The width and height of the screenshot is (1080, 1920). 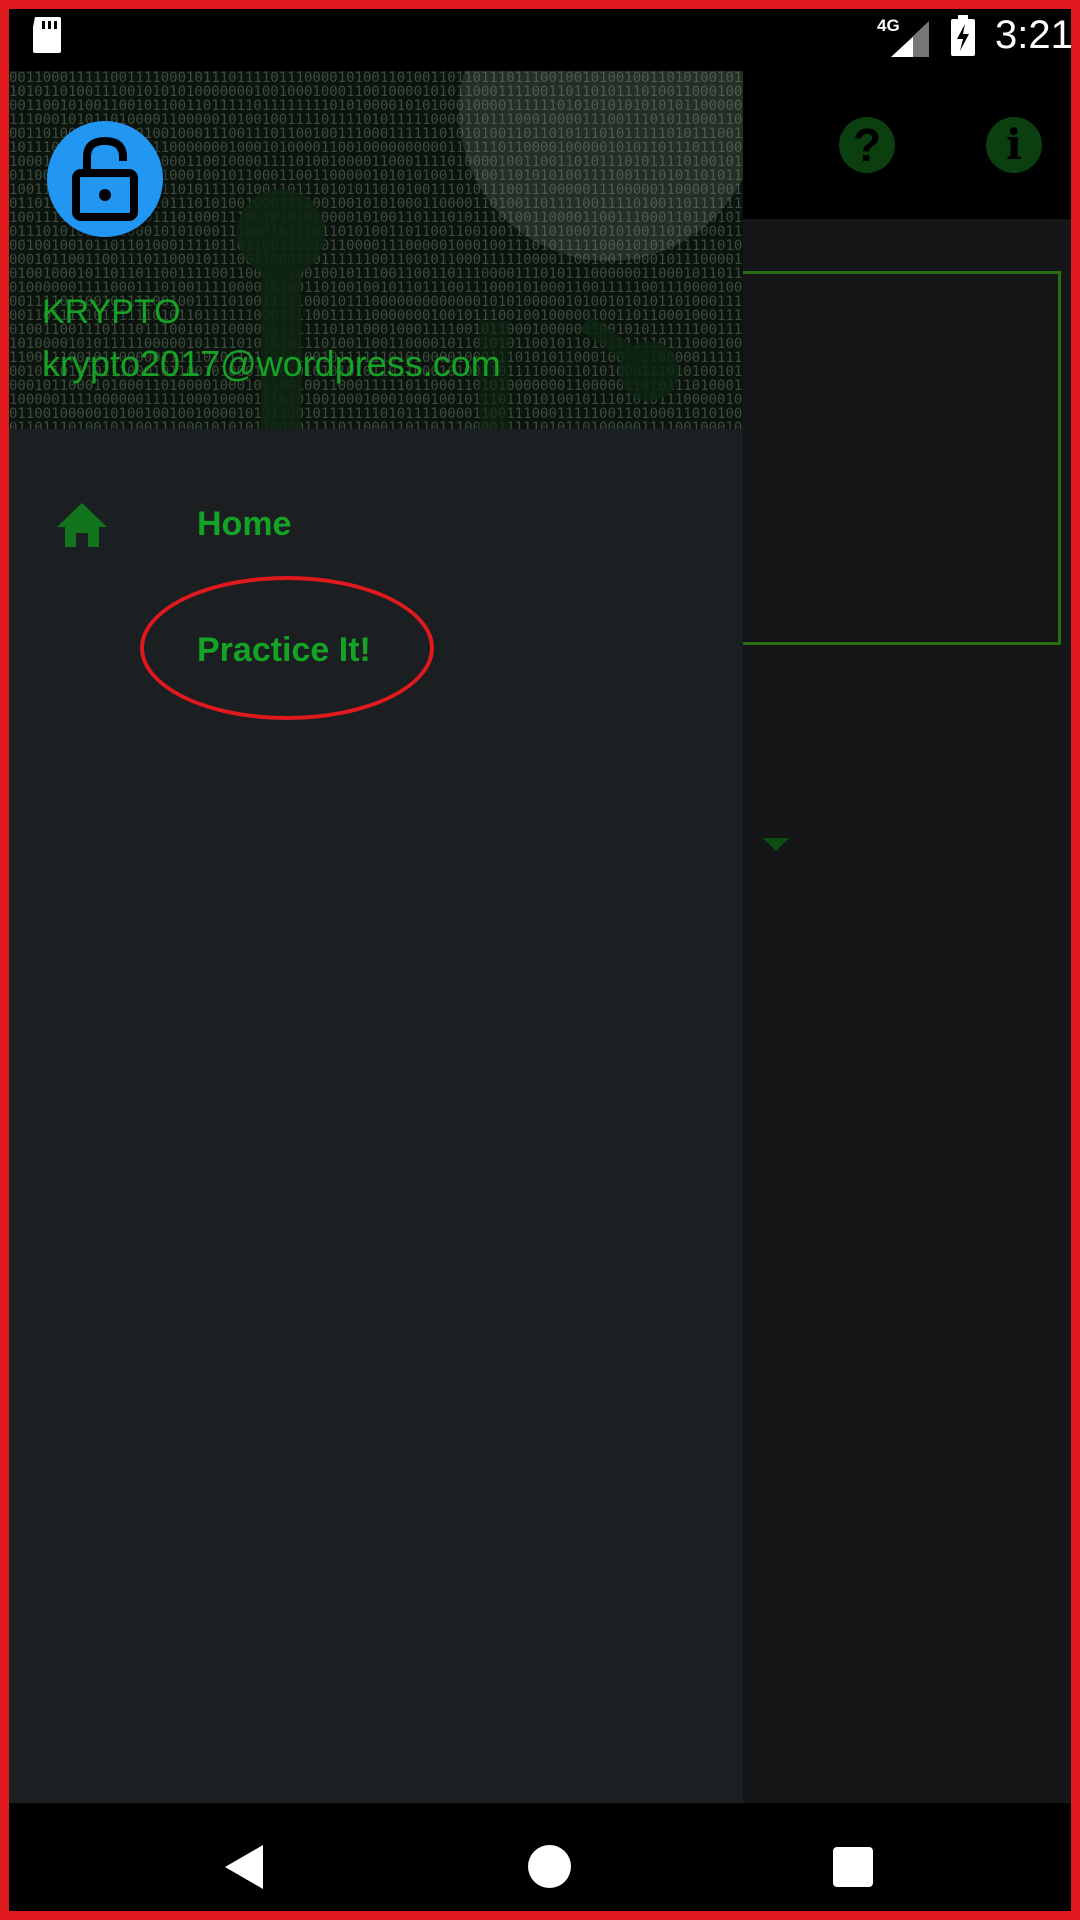 What do you see at coordinates (244, 1867) in the screenshot?
I see `back-icon` at bounding box center [244, 1867].